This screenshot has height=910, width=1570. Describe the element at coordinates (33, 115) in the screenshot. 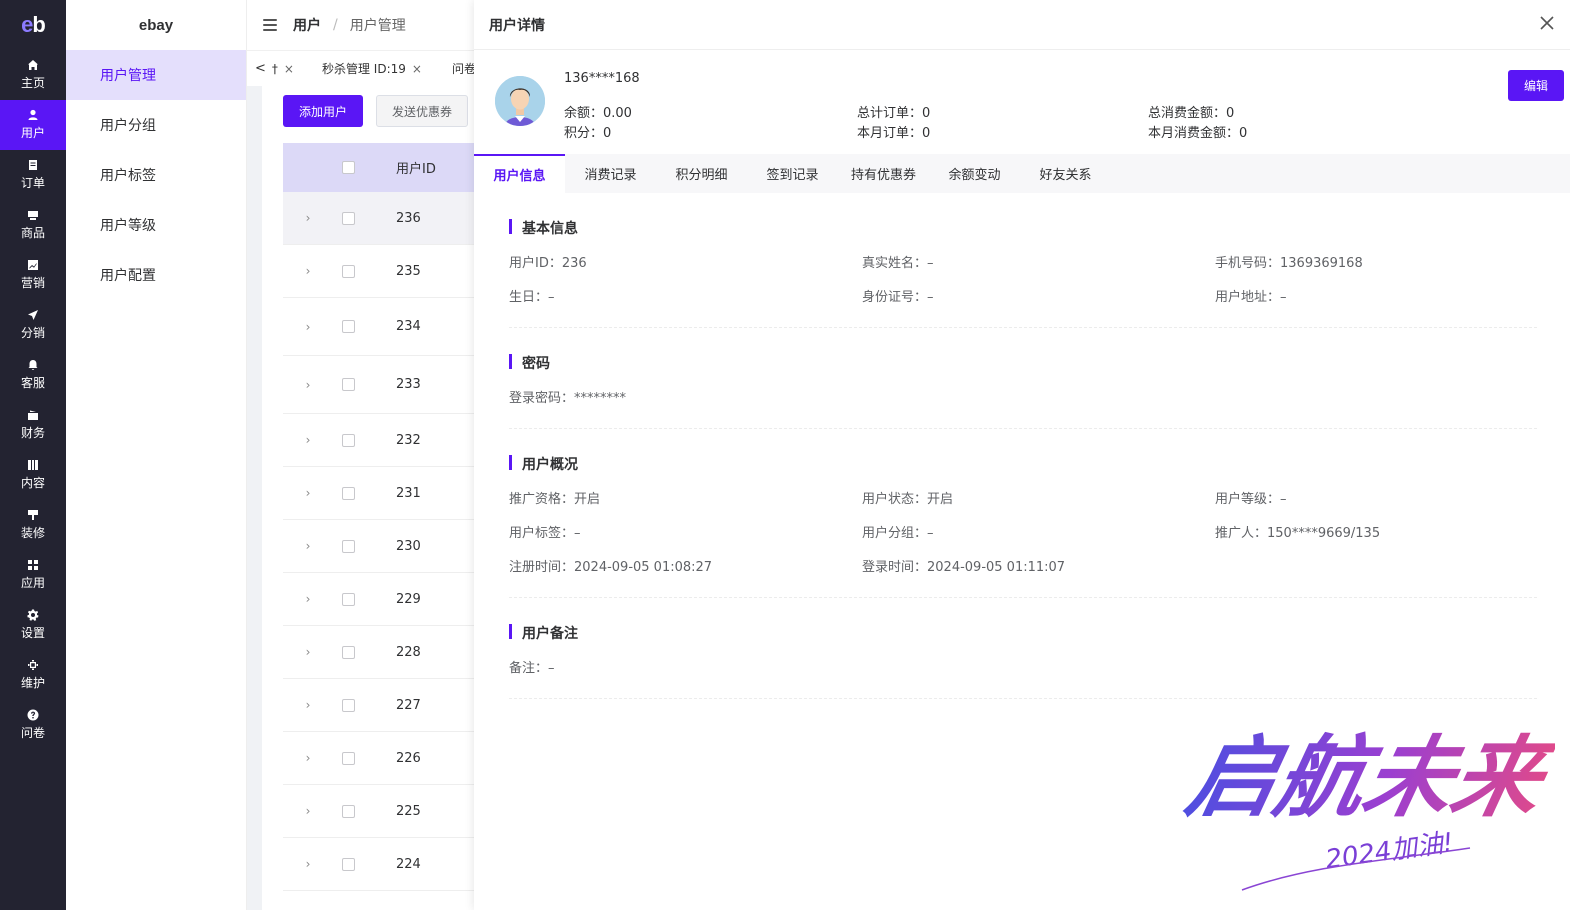

I see `user-icon` at that location.